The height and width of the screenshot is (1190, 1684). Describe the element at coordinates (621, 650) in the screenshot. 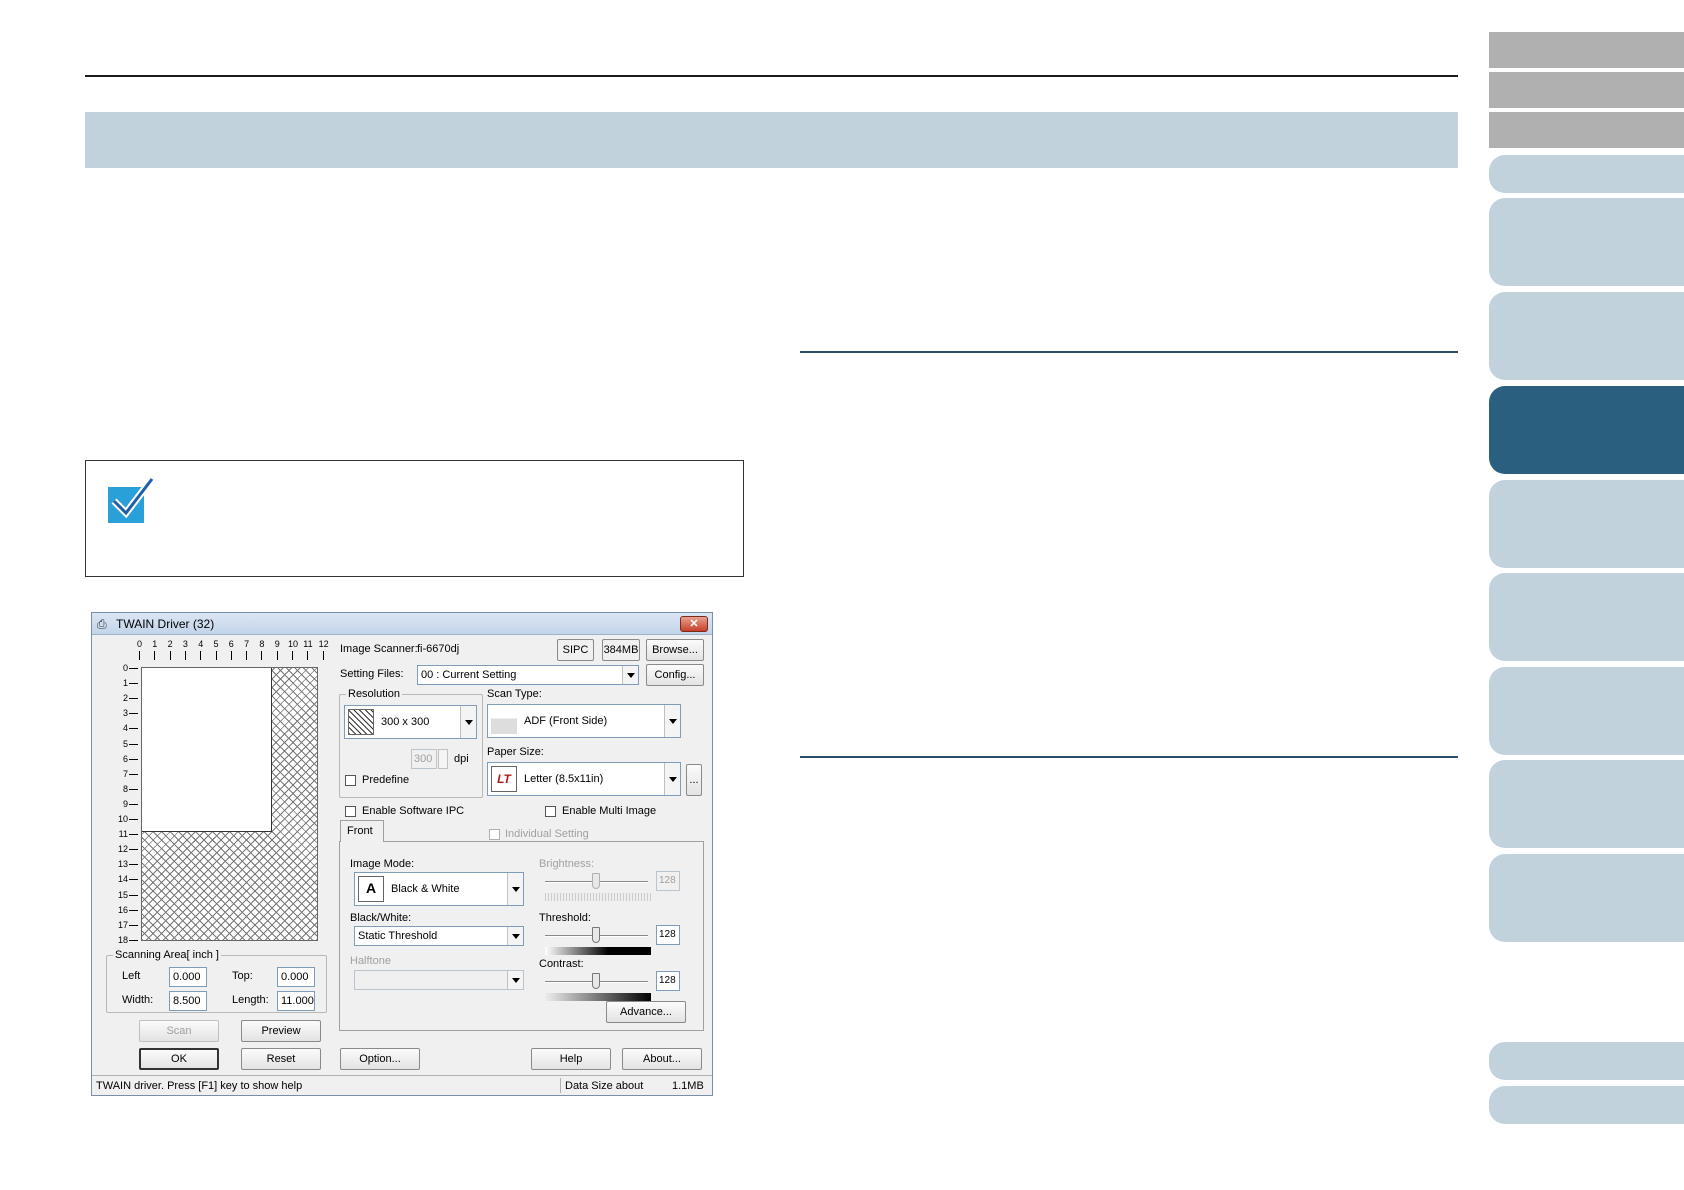

I see `memory-badge: 384MB` at that location.